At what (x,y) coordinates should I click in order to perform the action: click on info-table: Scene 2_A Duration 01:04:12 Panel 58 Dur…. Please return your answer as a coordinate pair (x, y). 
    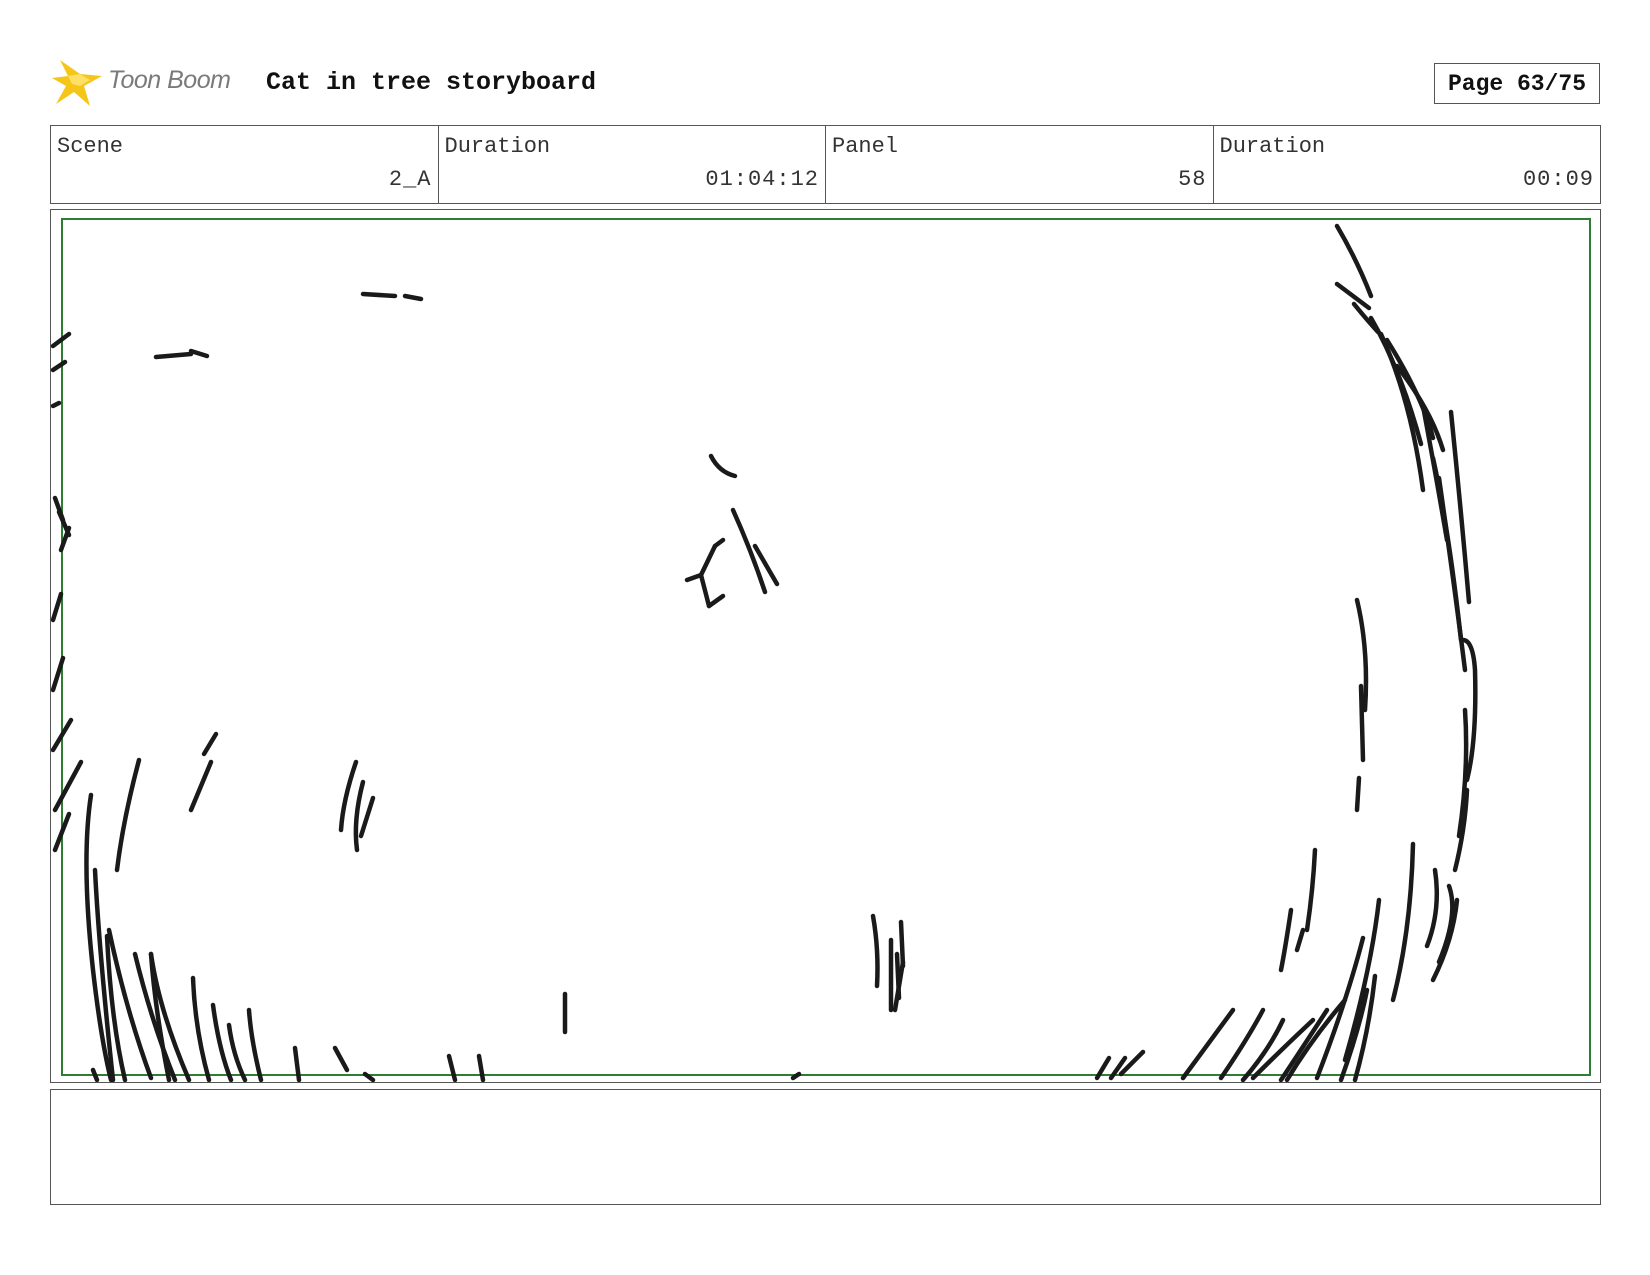
    Looking at the image, I should click on (825, 164).